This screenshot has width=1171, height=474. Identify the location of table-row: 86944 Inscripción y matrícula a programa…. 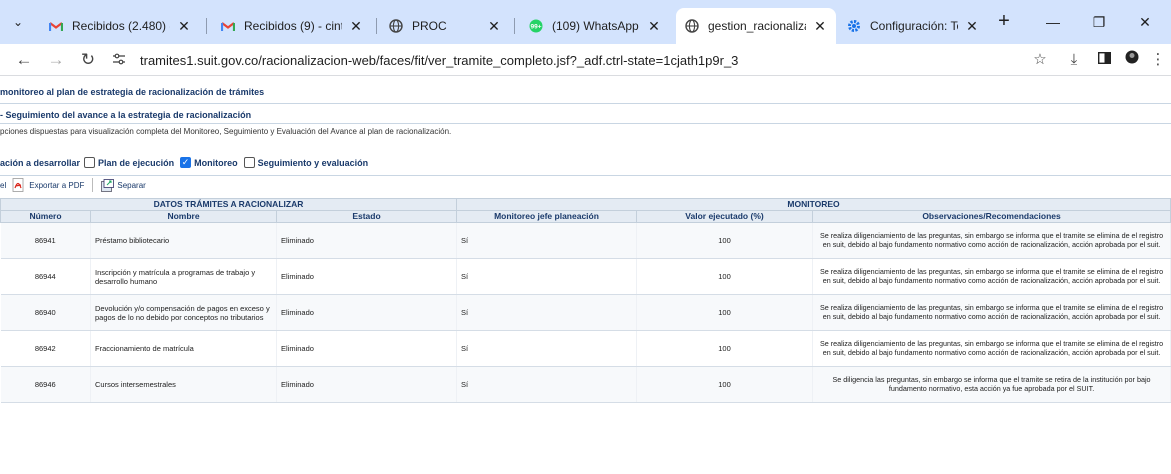
(585, 276).